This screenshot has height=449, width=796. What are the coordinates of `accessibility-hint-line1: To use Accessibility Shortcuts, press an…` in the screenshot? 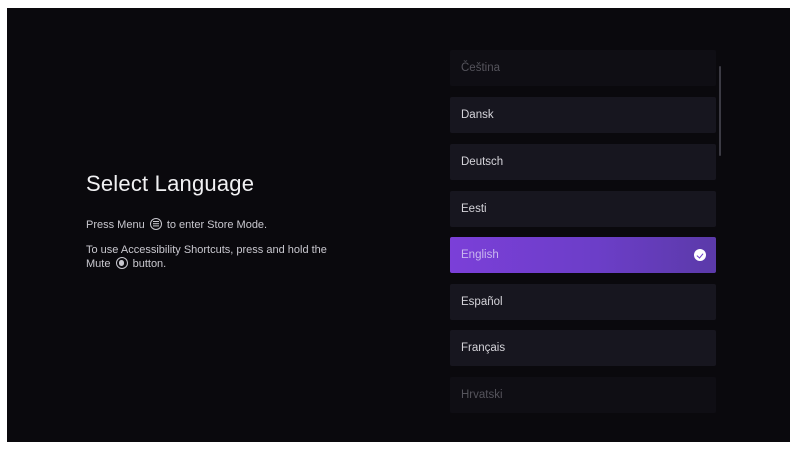 It's located at (206, 249).